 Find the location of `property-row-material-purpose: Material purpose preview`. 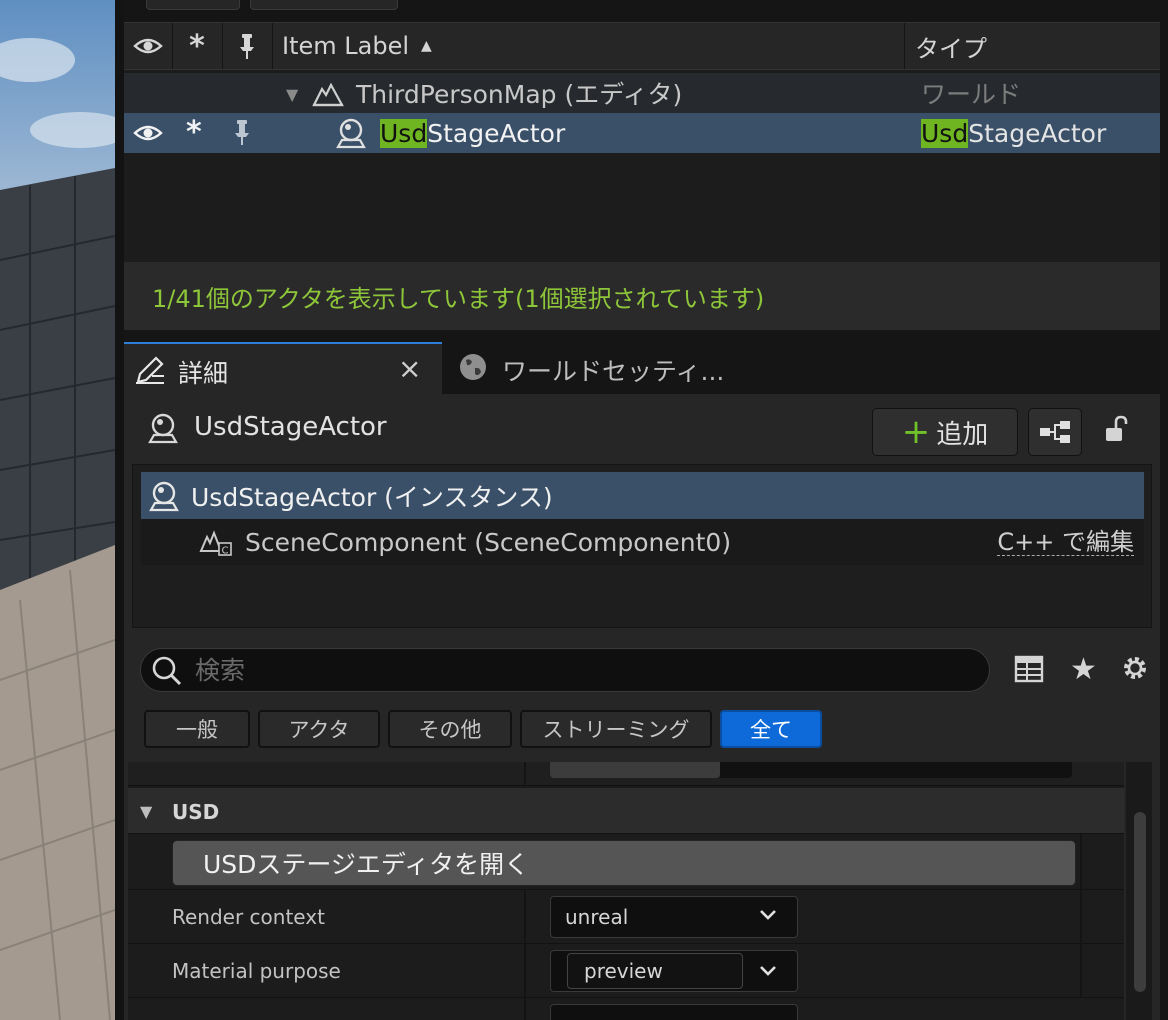

property-row-material-purpose: Material purpose preview is located at coordinates (626, 971).